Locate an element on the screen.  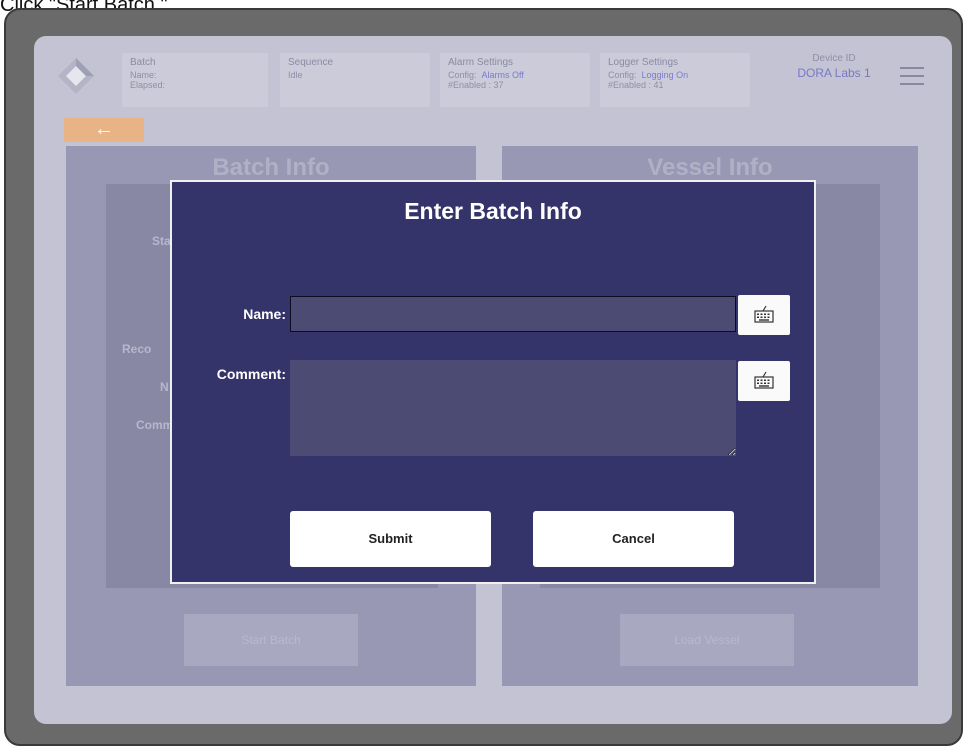
device-id: Device ID DORA Labs 1 is located at coordinates (834, 66).